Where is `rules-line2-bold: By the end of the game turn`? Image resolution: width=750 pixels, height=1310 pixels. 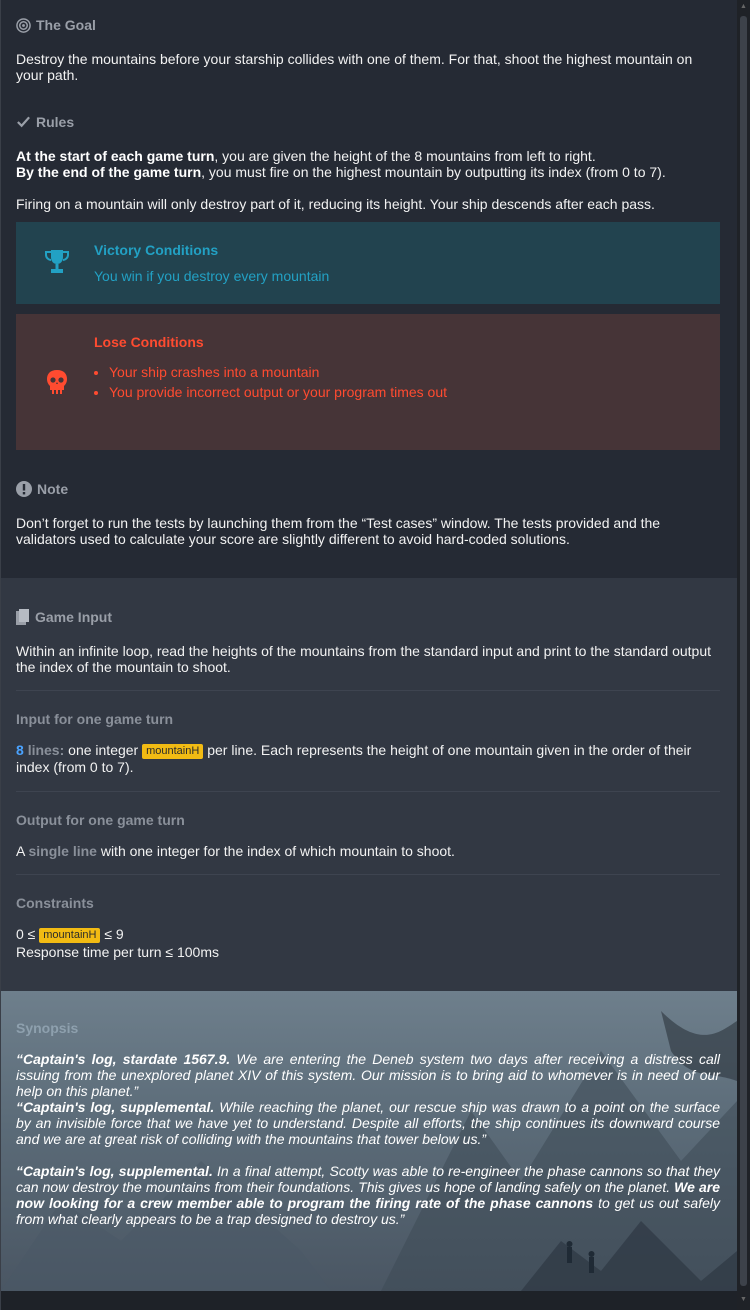
rules-line2-bold: By the end of the game turn is located at coordinates (109, 172).